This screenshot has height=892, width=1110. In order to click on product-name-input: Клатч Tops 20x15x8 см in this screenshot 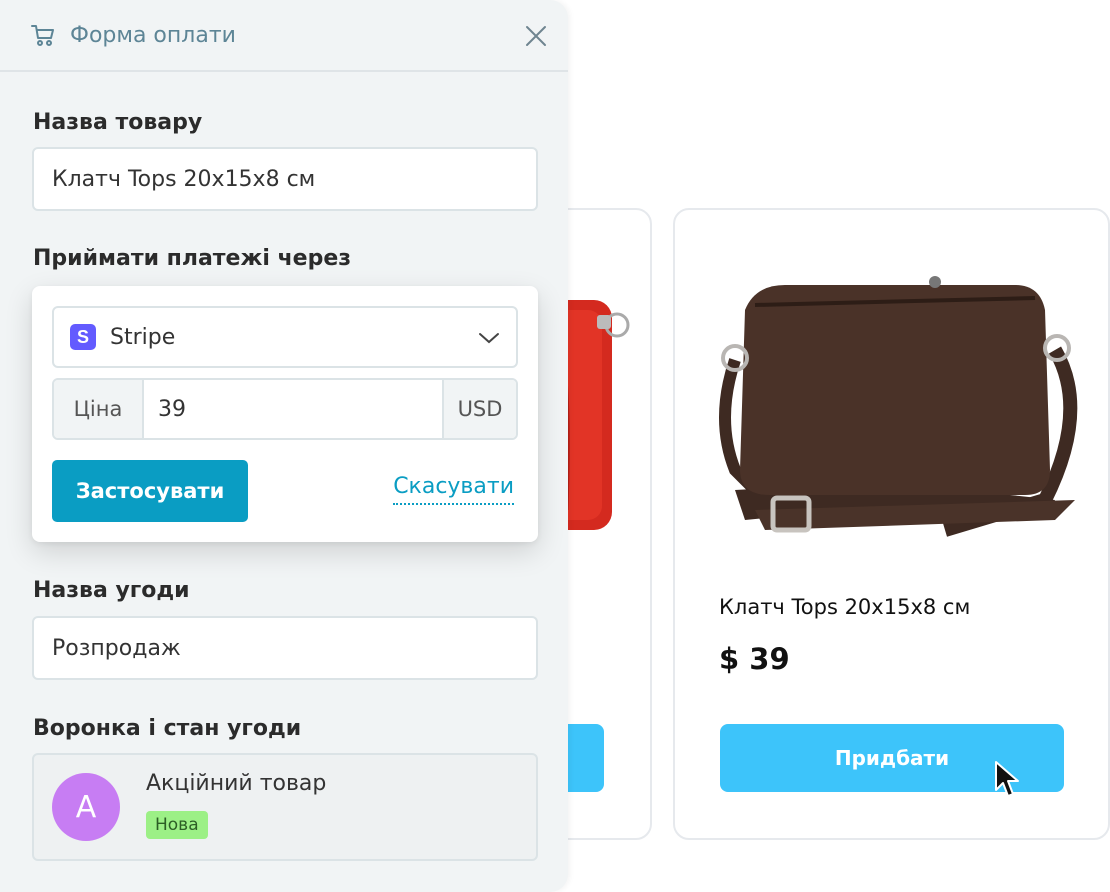, I will do `click(285, 179)`.